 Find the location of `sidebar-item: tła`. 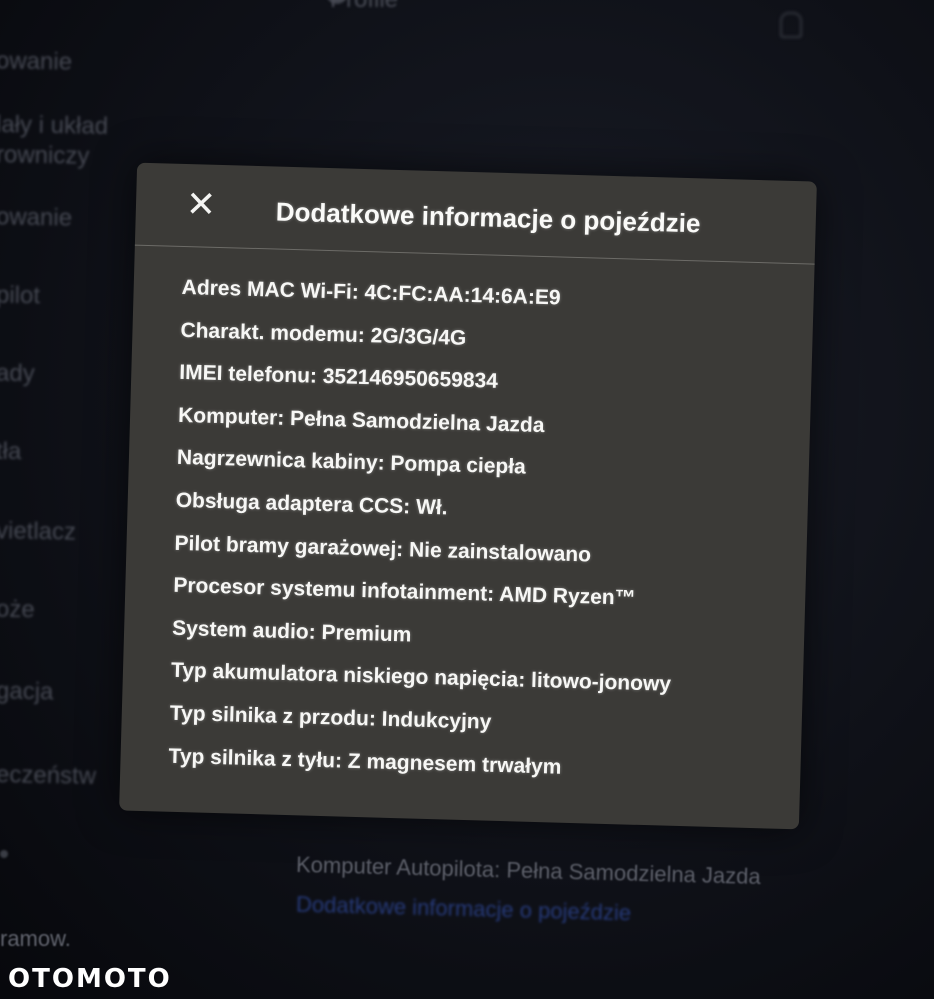

sidebar-item: tła is located at coordinates (11, 452).